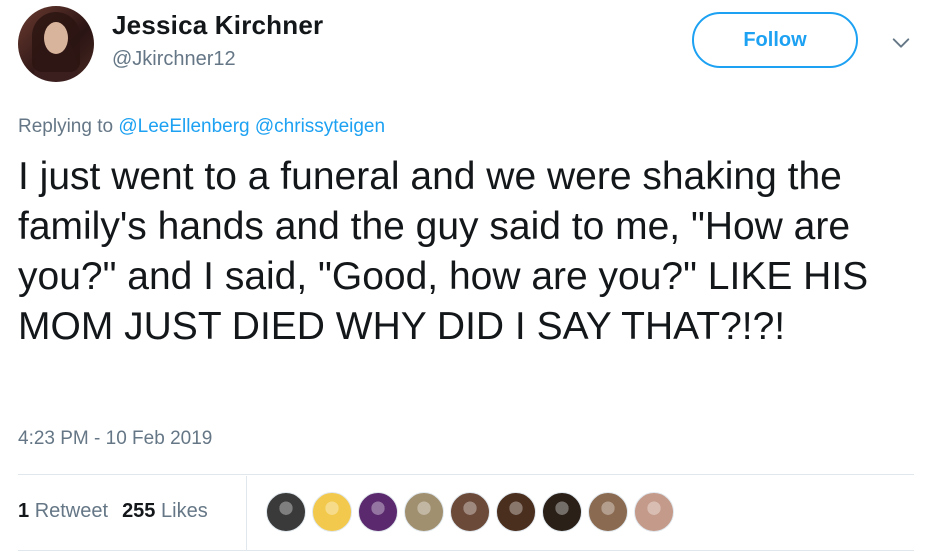 This screenshot has height=554, width=948. What do you see at coordinates (775, 40) in the screenshot?
I see `follow-button: Follow` at bounding box center [775, 40].